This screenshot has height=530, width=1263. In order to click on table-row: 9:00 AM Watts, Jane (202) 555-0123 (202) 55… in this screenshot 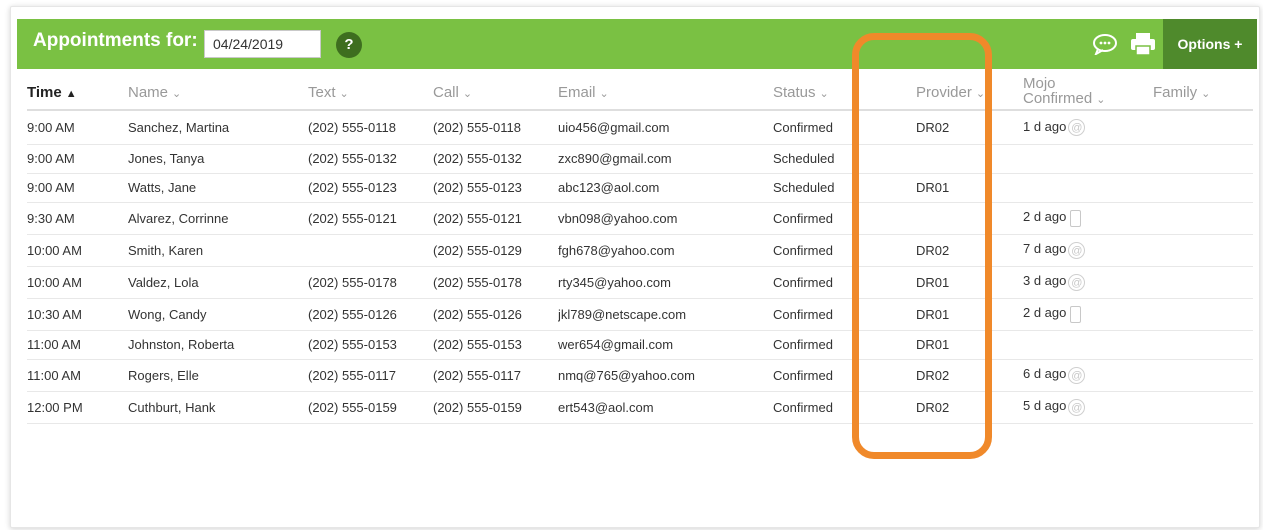, I will do `click(640, 188)`.